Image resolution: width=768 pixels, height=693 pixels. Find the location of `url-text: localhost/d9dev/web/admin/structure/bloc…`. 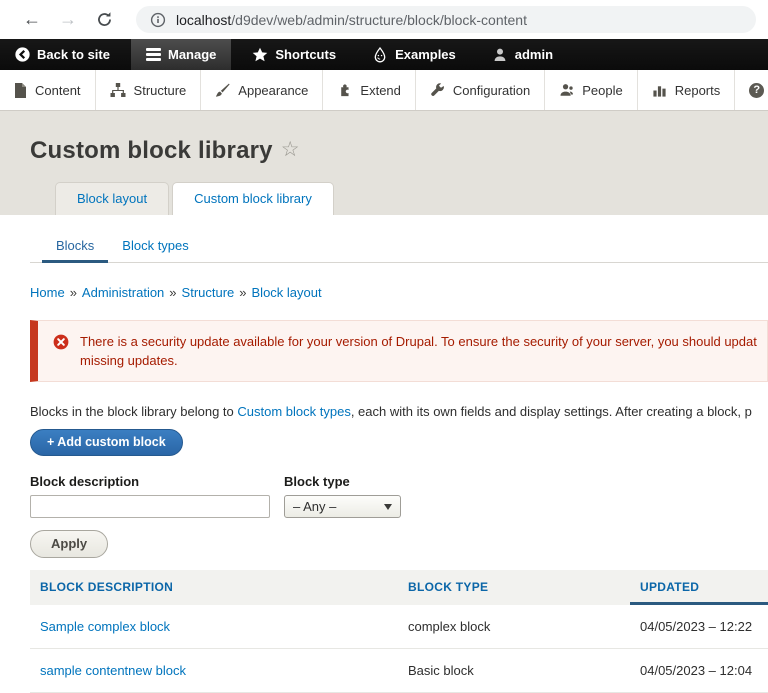

url-text: localhost/d9dev/web/admin/structure/bloc… is located at coordinates (351, 20).